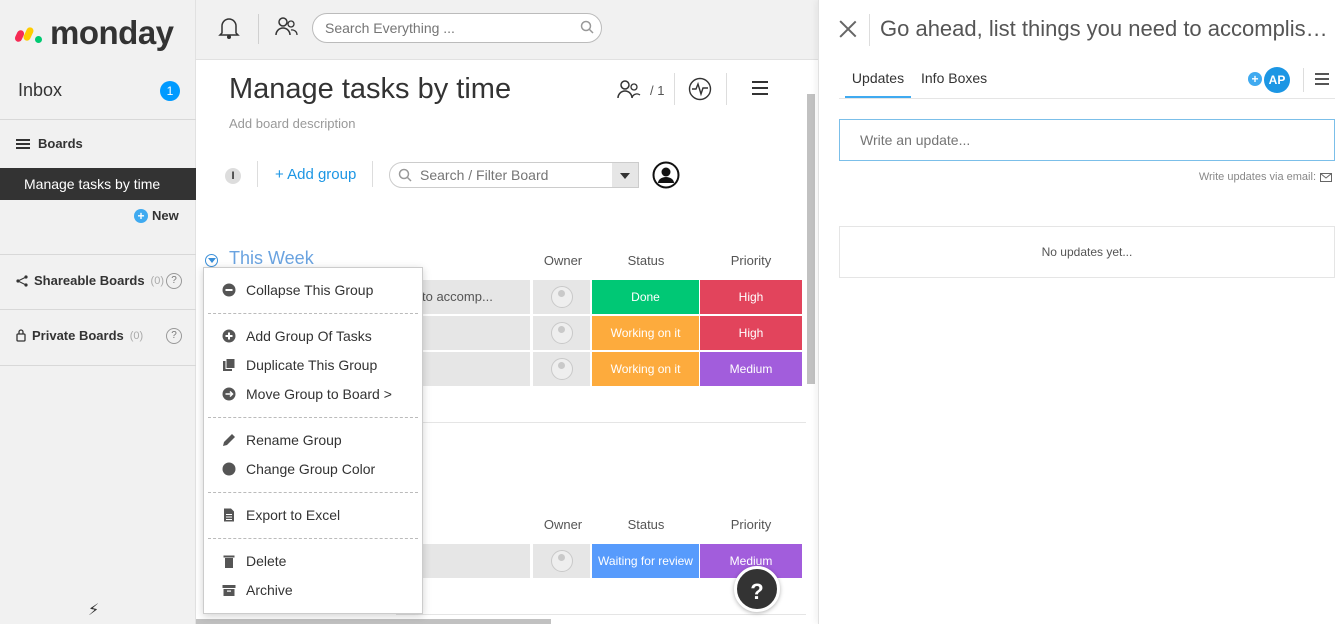 This screenshot has height=624, width=1342. I want to click on sidebar-item-private-boards: Private Boards (0) ?, so click(99, 335).